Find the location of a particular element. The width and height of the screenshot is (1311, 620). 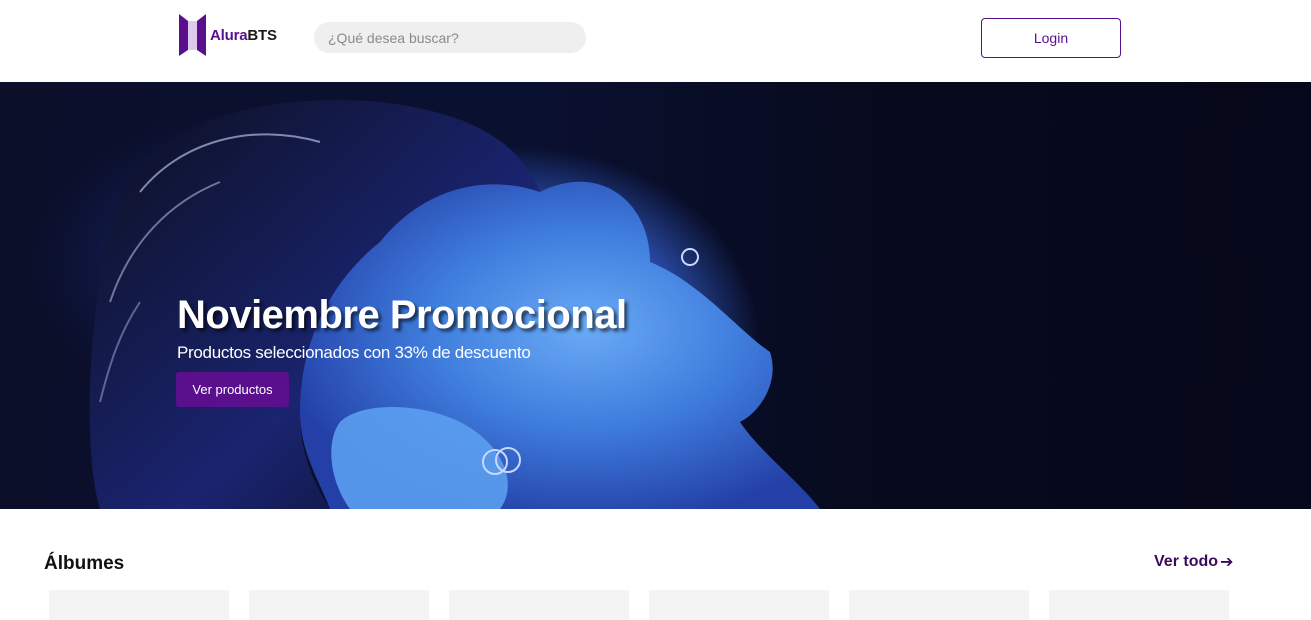

albums-title: Álbumes is located at coordinates (84, 563).